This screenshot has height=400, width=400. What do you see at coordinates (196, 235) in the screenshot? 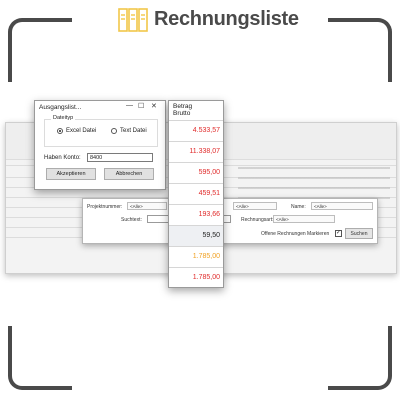
I see `amount-cell: 59,50` at bounding box center [196, 235].